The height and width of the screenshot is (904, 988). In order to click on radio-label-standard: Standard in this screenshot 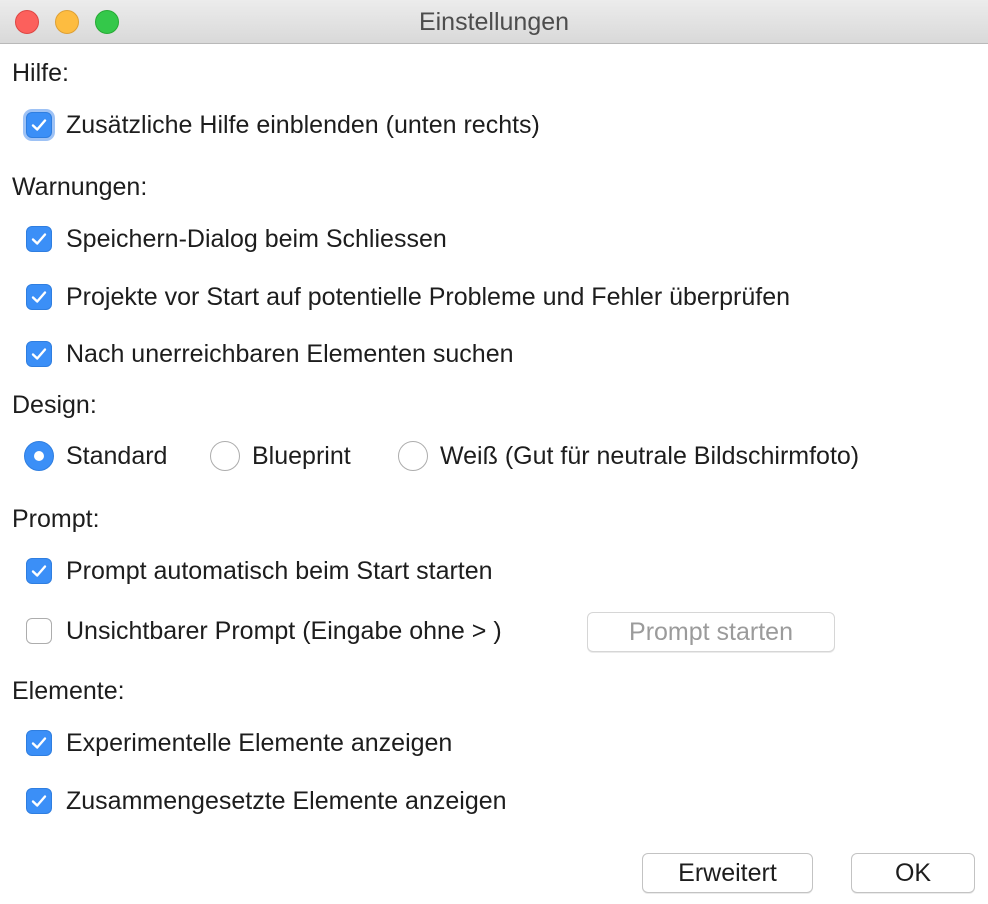, I will do `click(116, 456)`.